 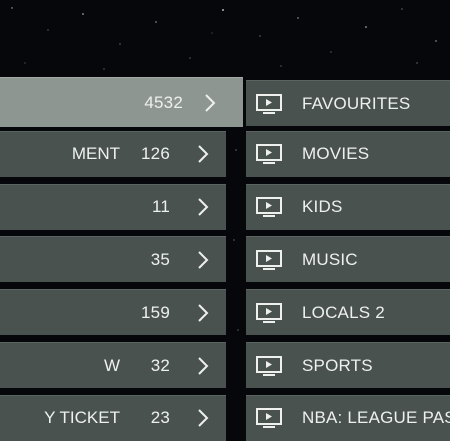 I want to click on category-item-6: W 32, so click(x=113, y=365).